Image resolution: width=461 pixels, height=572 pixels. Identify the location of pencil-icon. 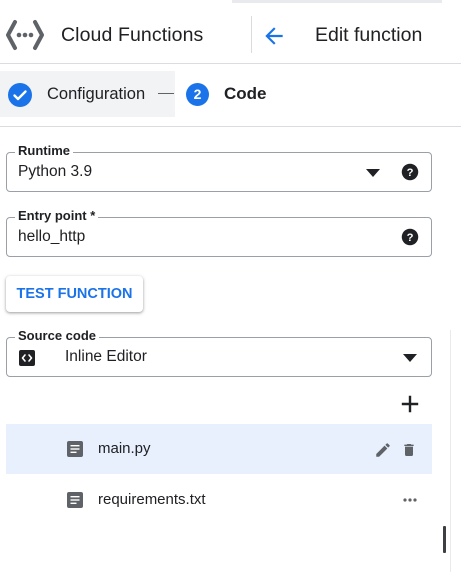
(383, 450).